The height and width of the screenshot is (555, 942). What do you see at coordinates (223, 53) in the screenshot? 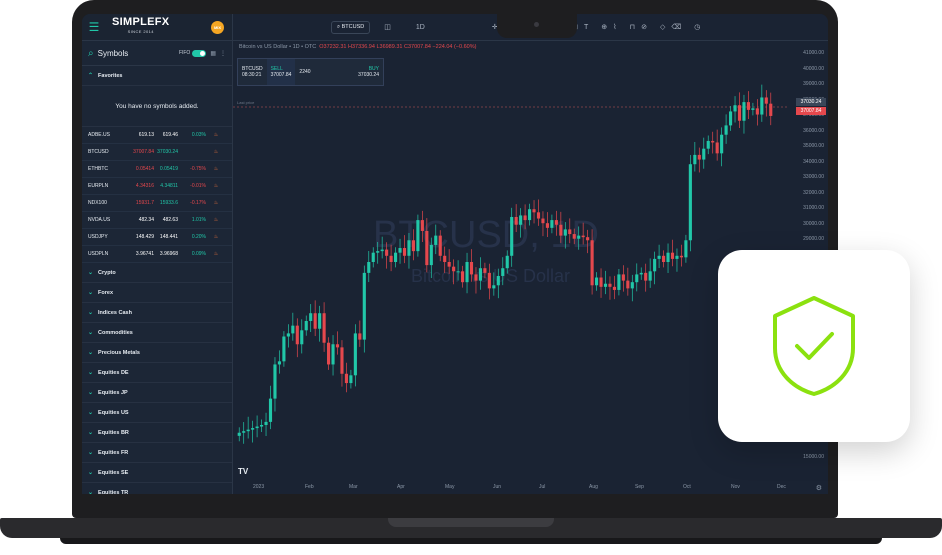
I see `more-options-icon: ⋮` at bounding box center [223, 53].